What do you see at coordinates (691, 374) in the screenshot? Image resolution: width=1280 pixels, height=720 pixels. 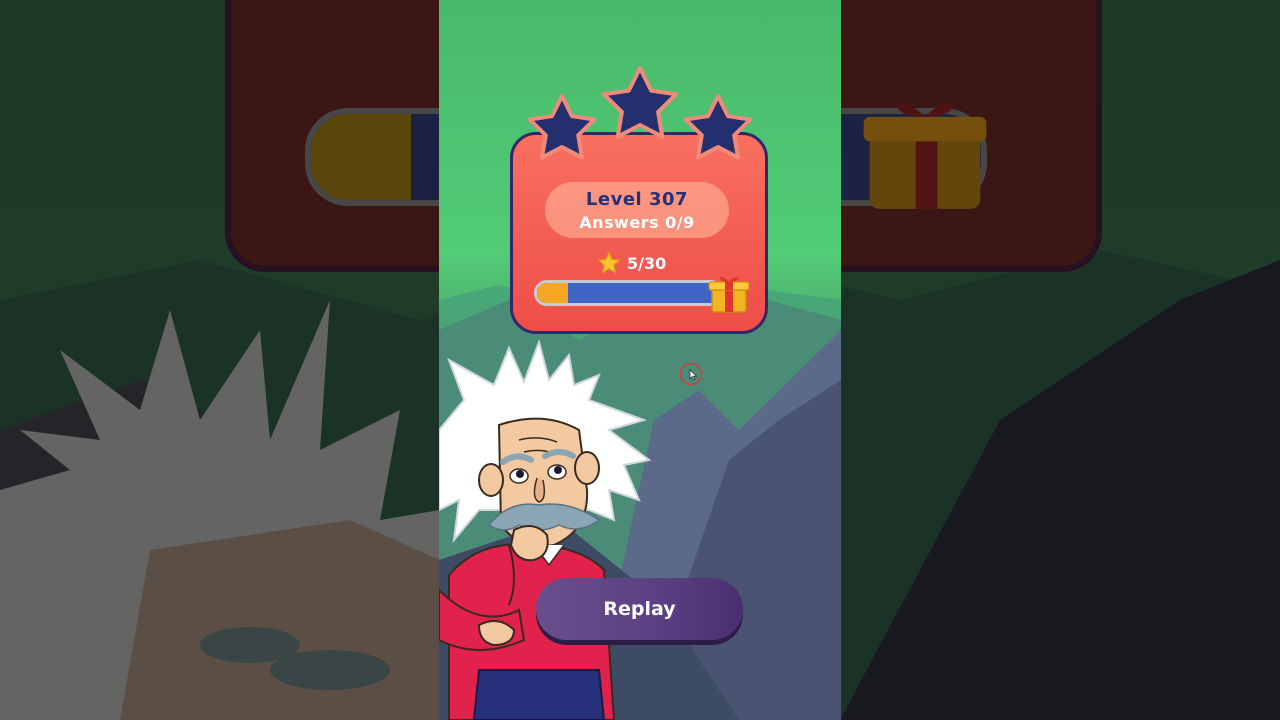 I see `cursor-indicator` at bounding box center [691, 374].